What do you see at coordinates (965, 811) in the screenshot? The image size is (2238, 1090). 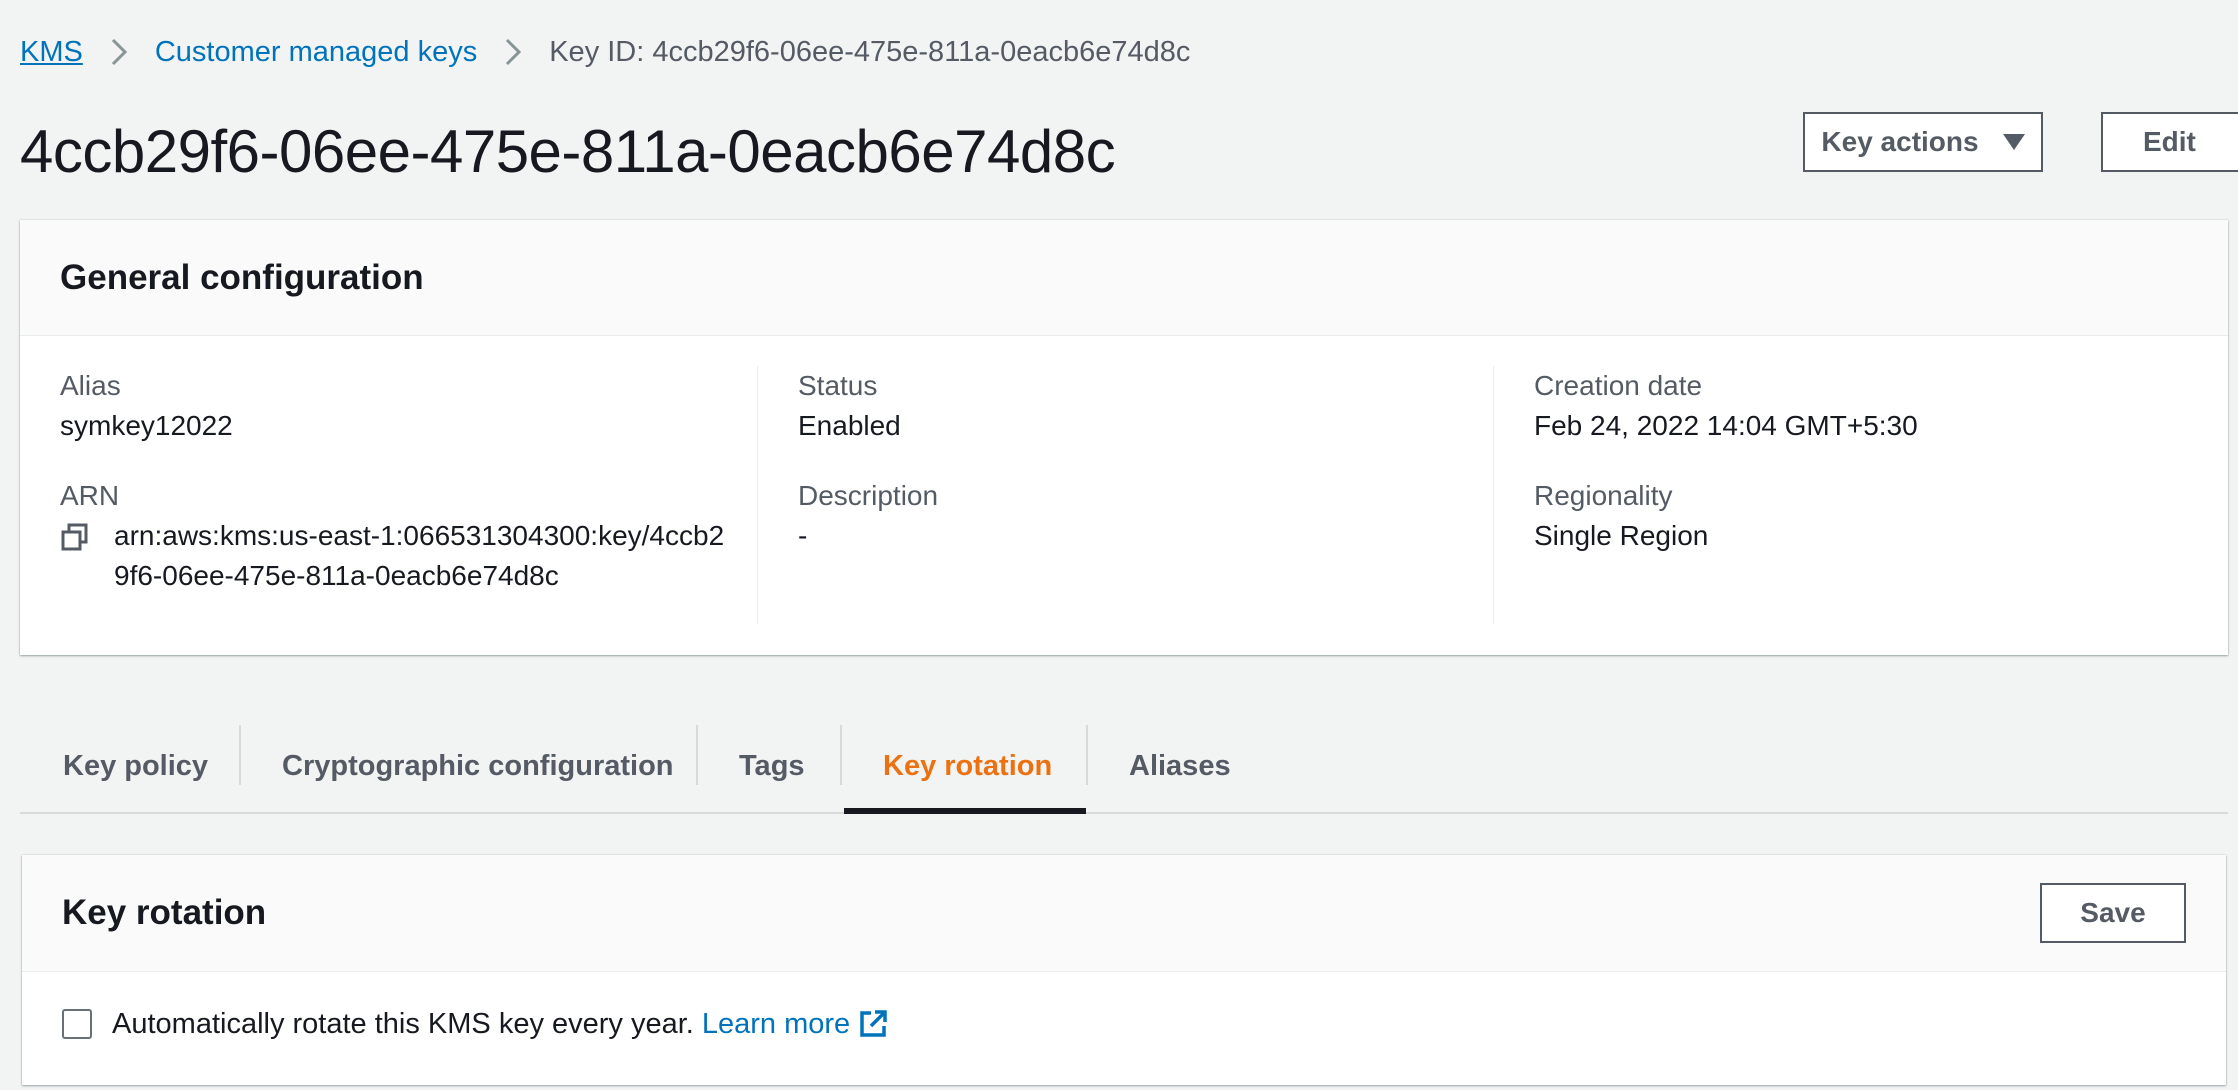 I see `active-tab-indicator` at bounding box center [965, 811].